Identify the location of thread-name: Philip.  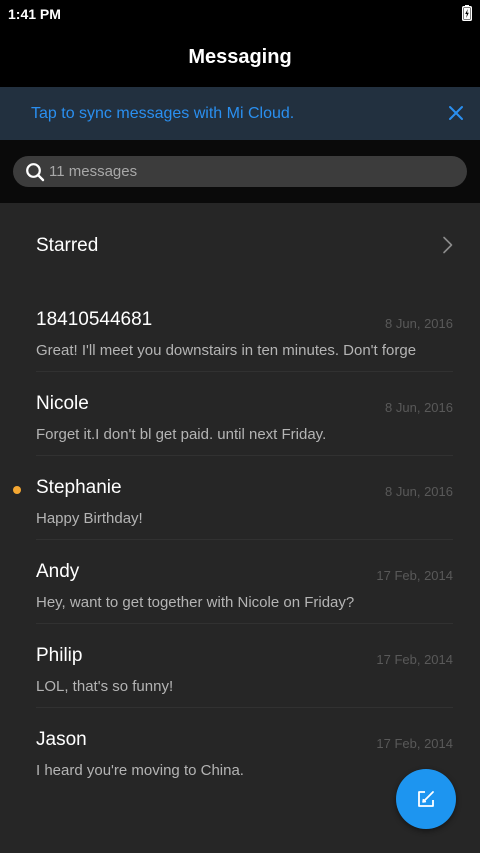
(59, 655).